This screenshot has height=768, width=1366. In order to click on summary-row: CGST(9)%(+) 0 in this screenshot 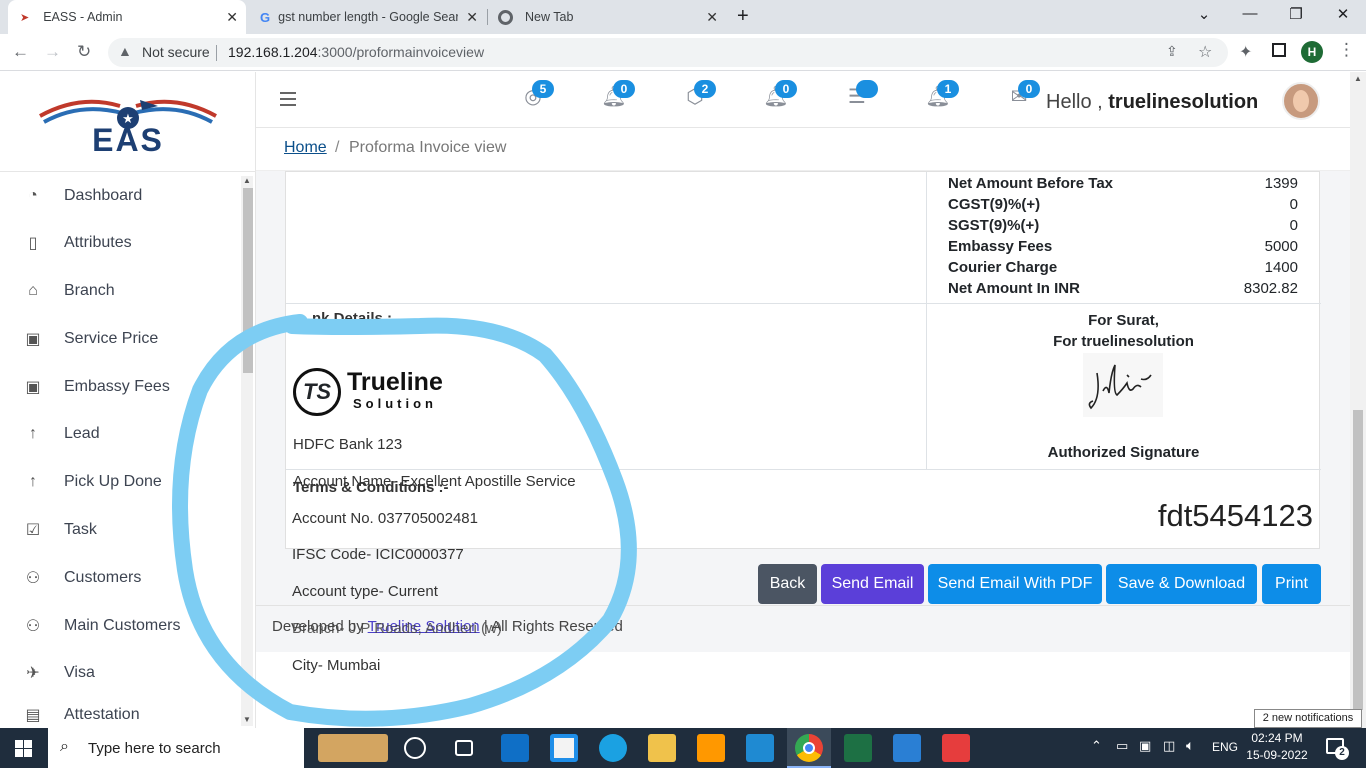, I will do `click(1123, 206)`.